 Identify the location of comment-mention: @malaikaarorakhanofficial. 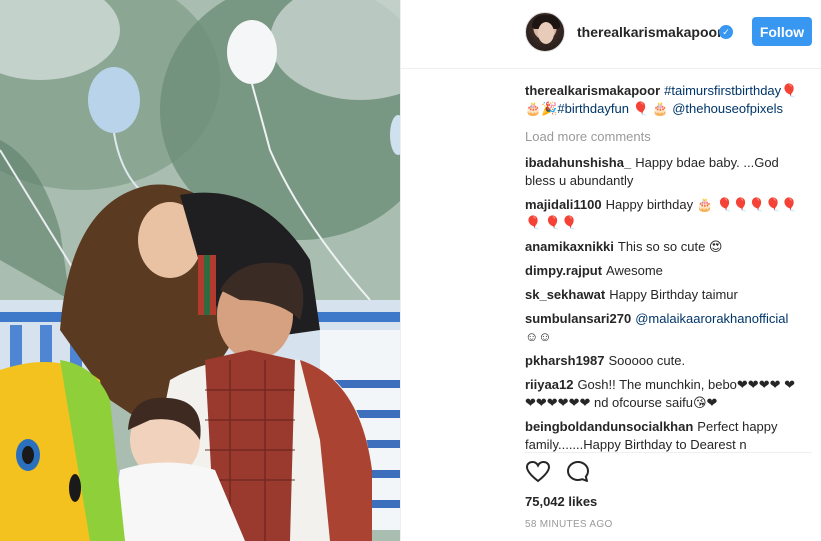
(711, 318).